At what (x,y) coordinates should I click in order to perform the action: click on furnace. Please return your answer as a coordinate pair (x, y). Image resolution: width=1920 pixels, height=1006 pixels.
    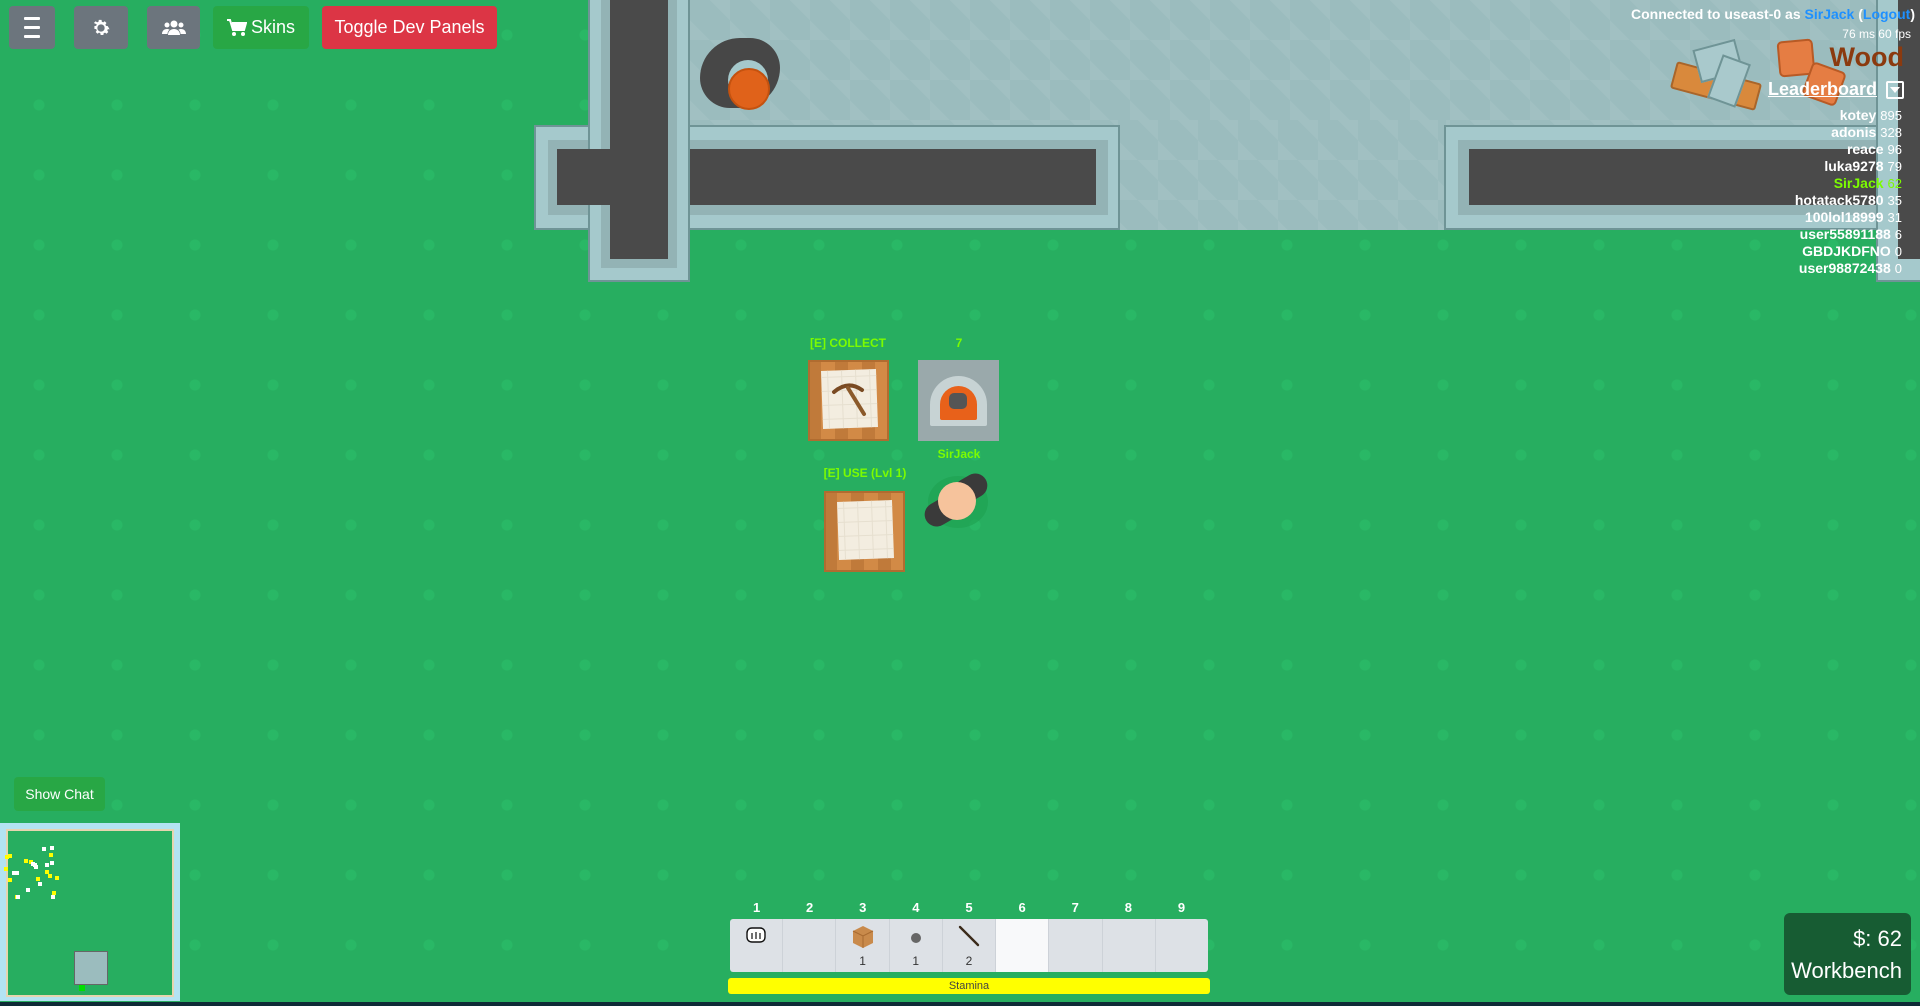
    Looking at the image, I should click on (958, 400).